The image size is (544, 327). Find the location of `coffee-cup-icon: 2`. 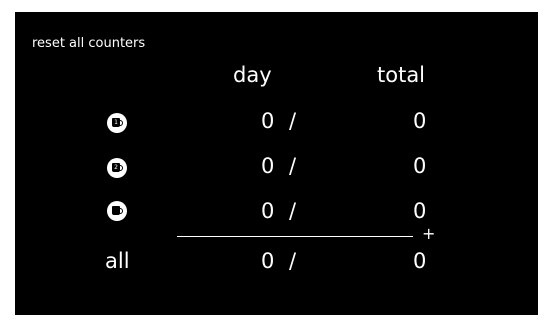

coffee-cup-icon: 2 is located at coordinates (117, 168).